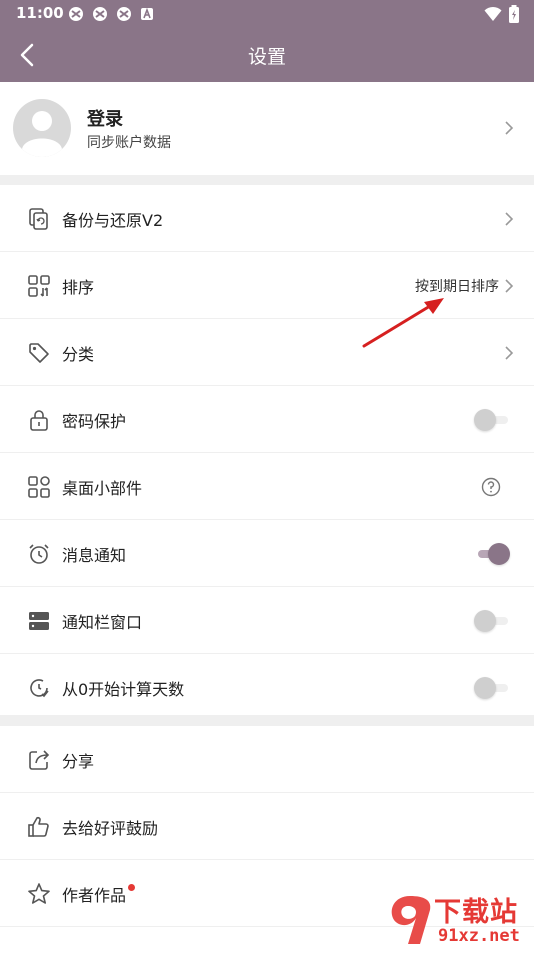  Describe the element at coordinates (267, 14) in the screenshot. I see `status-bar: 11:00` at that location.